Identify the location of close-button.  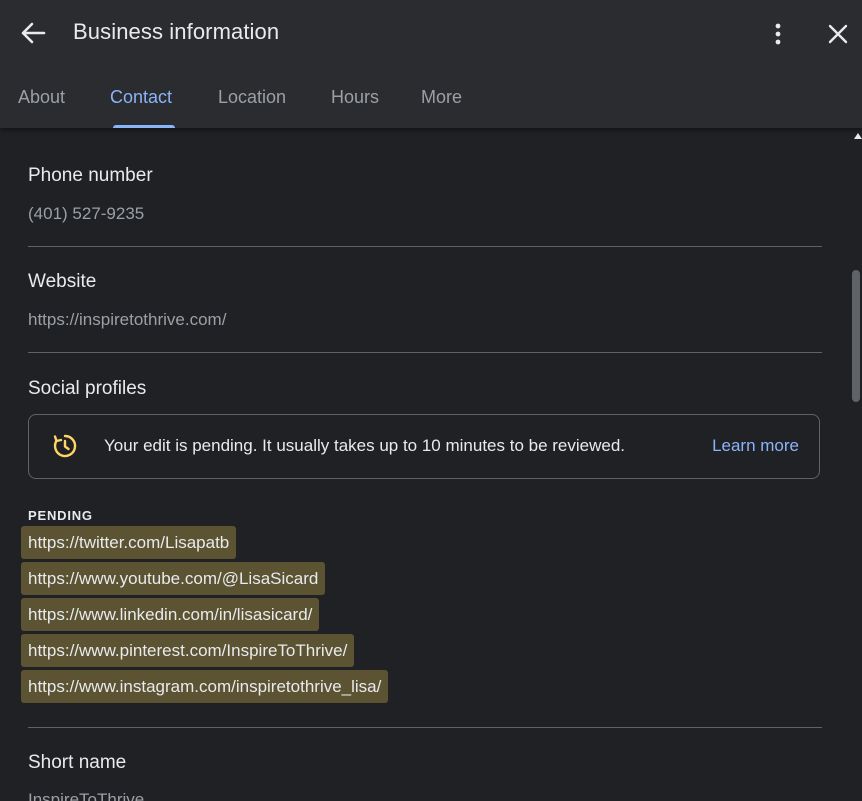
(838, 34).